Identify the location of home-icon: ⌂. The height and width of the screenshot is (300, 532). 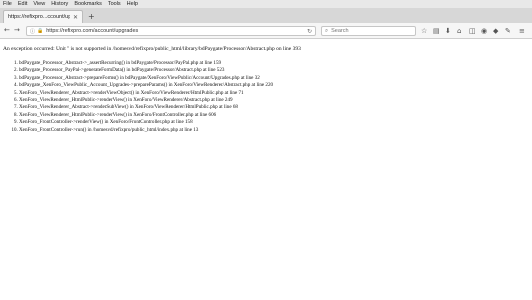
(459, 31).